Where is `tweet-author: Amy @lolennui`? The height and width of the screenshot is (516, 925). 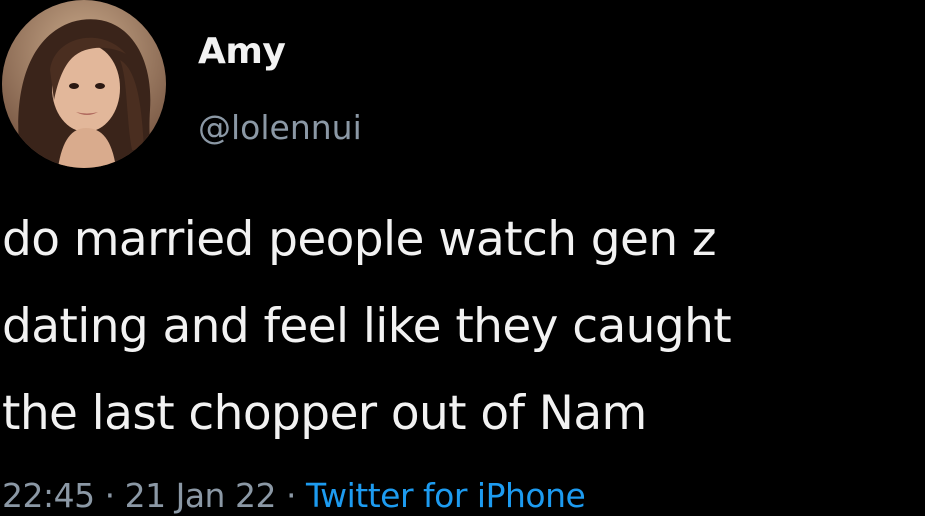
tweet-author: Amy @lolennui is located at coordinates (280, 90).